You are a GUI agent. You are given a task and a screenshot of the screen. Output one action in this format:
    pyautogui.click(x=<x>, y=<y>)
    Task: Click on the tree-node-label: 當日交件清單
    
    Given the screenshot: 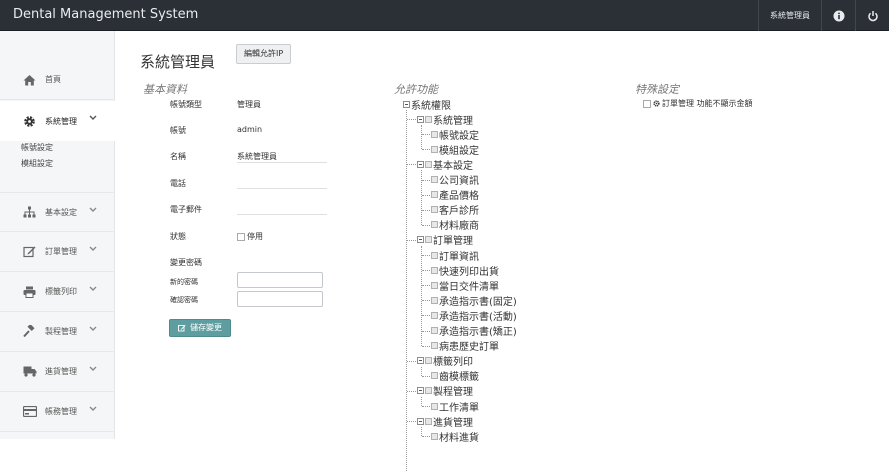 What is the action you would take?
    pyautogui.click(x=469, y=285)
    